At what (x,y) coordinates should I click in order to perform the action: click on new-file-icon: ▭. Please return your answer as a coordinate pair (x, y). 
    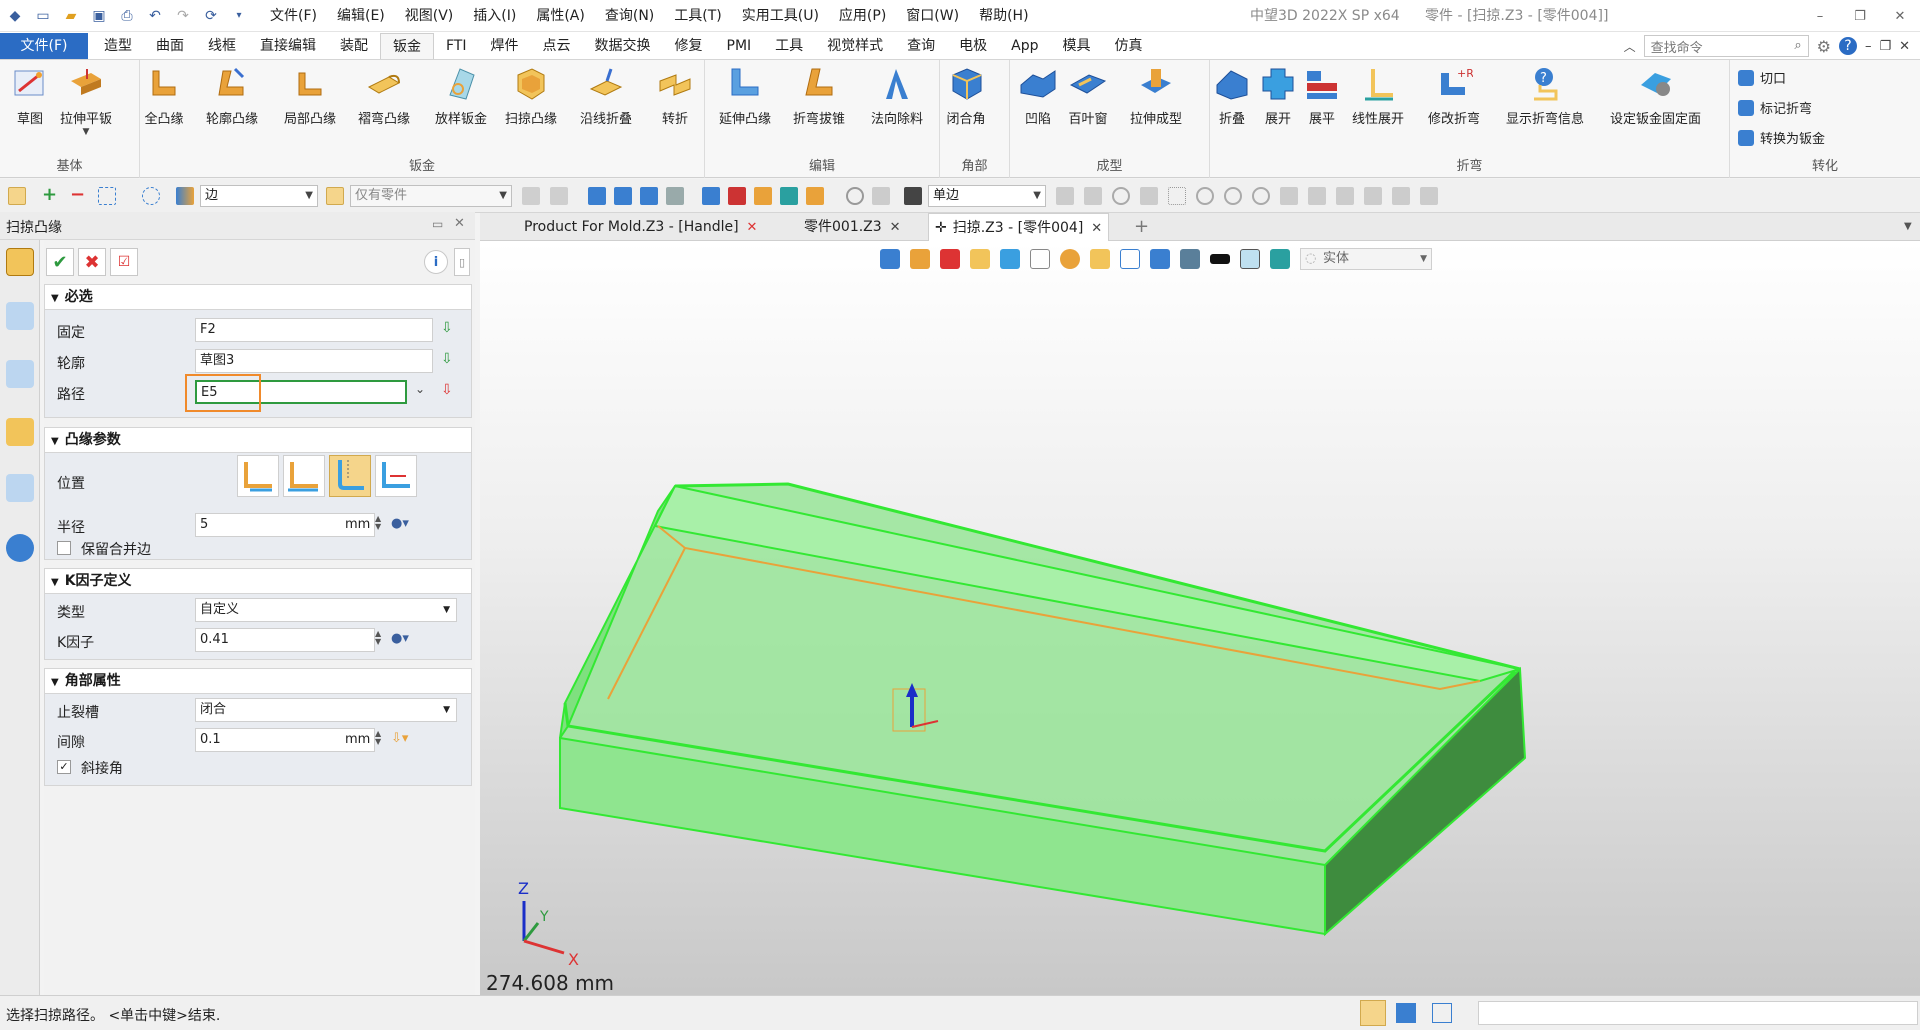
    Looking at the image, I should click on (43, 16).